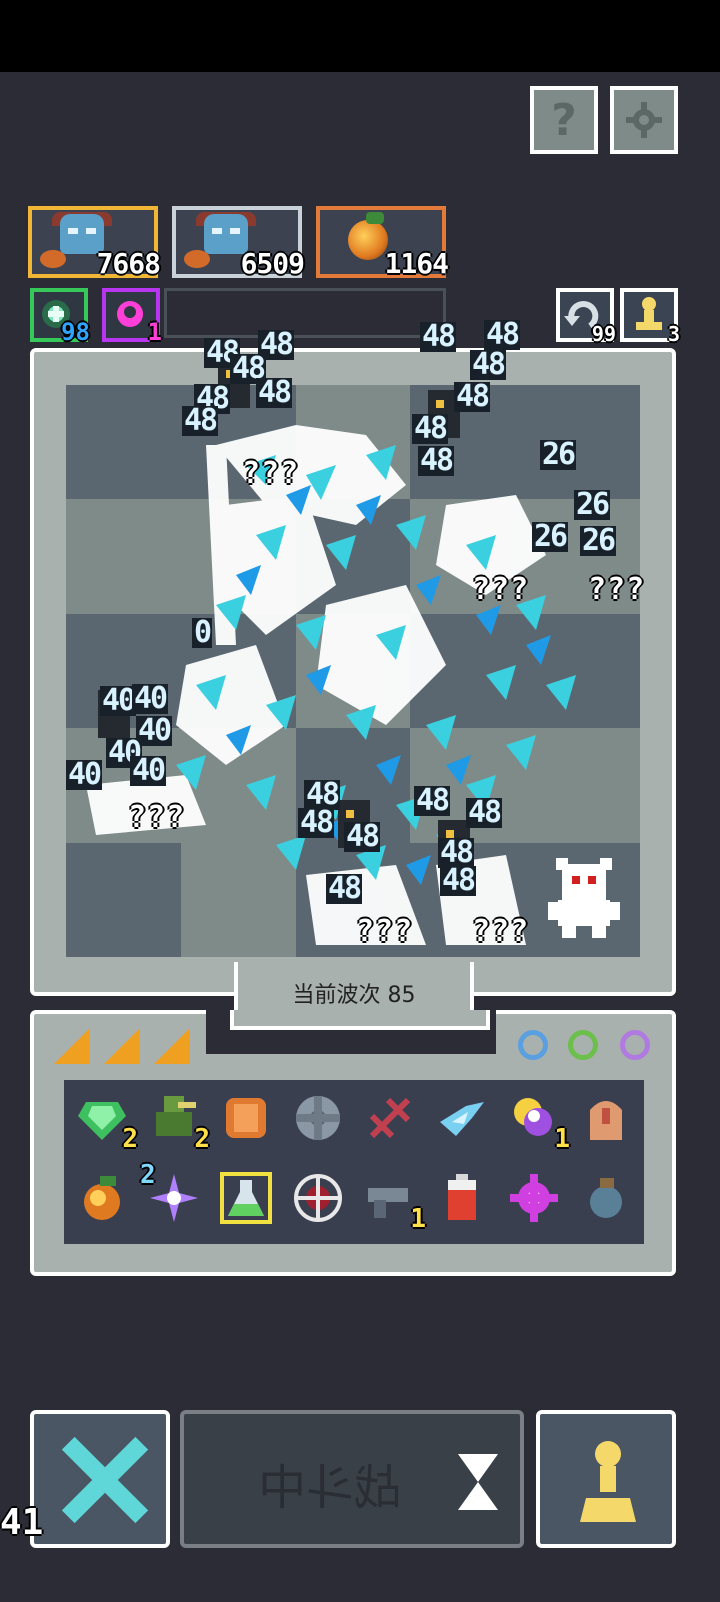  I want to click on damage-number: 0, so click(202, 632).